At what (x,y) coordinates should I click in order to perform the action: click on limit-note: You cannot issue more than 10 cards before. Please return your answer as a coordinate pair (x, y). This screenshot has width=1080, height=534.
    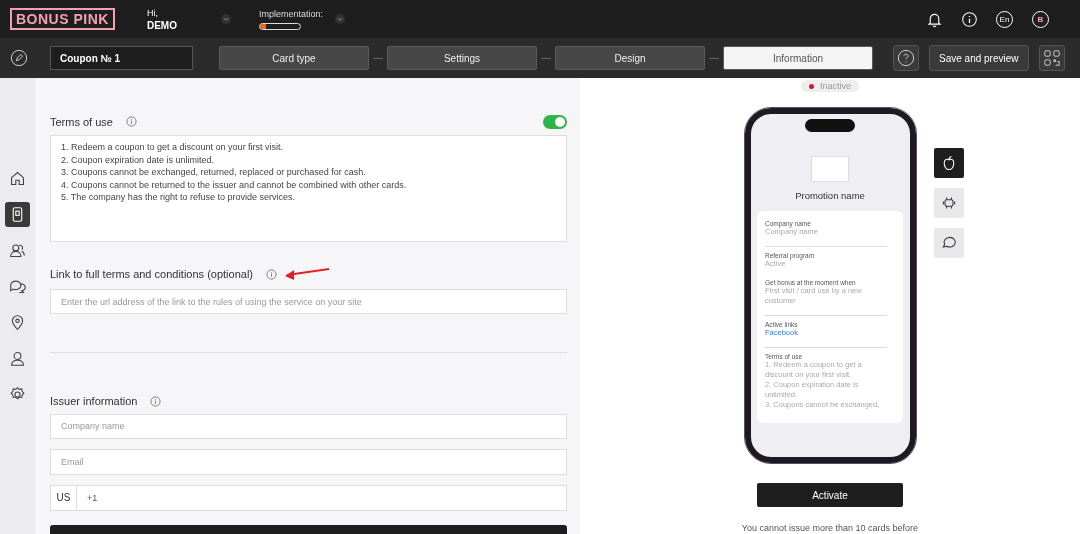
    Looking at the image, I should click on (830, 528).